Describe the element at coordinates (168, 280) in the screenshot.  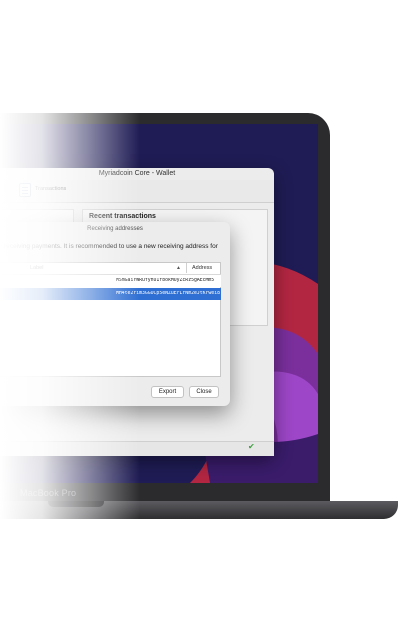
I see `address-cell: MSmGaiYWRufyhU1fbokMUyZcRz5gAEcMm5` at that location.